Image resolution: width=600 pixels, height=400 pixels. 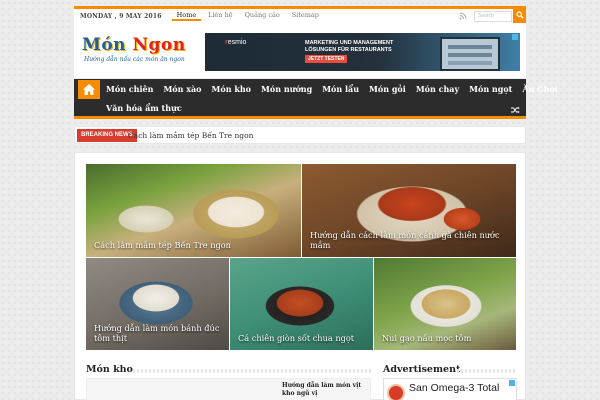 I want to click on ad-logo, so click(x=396, y=392).